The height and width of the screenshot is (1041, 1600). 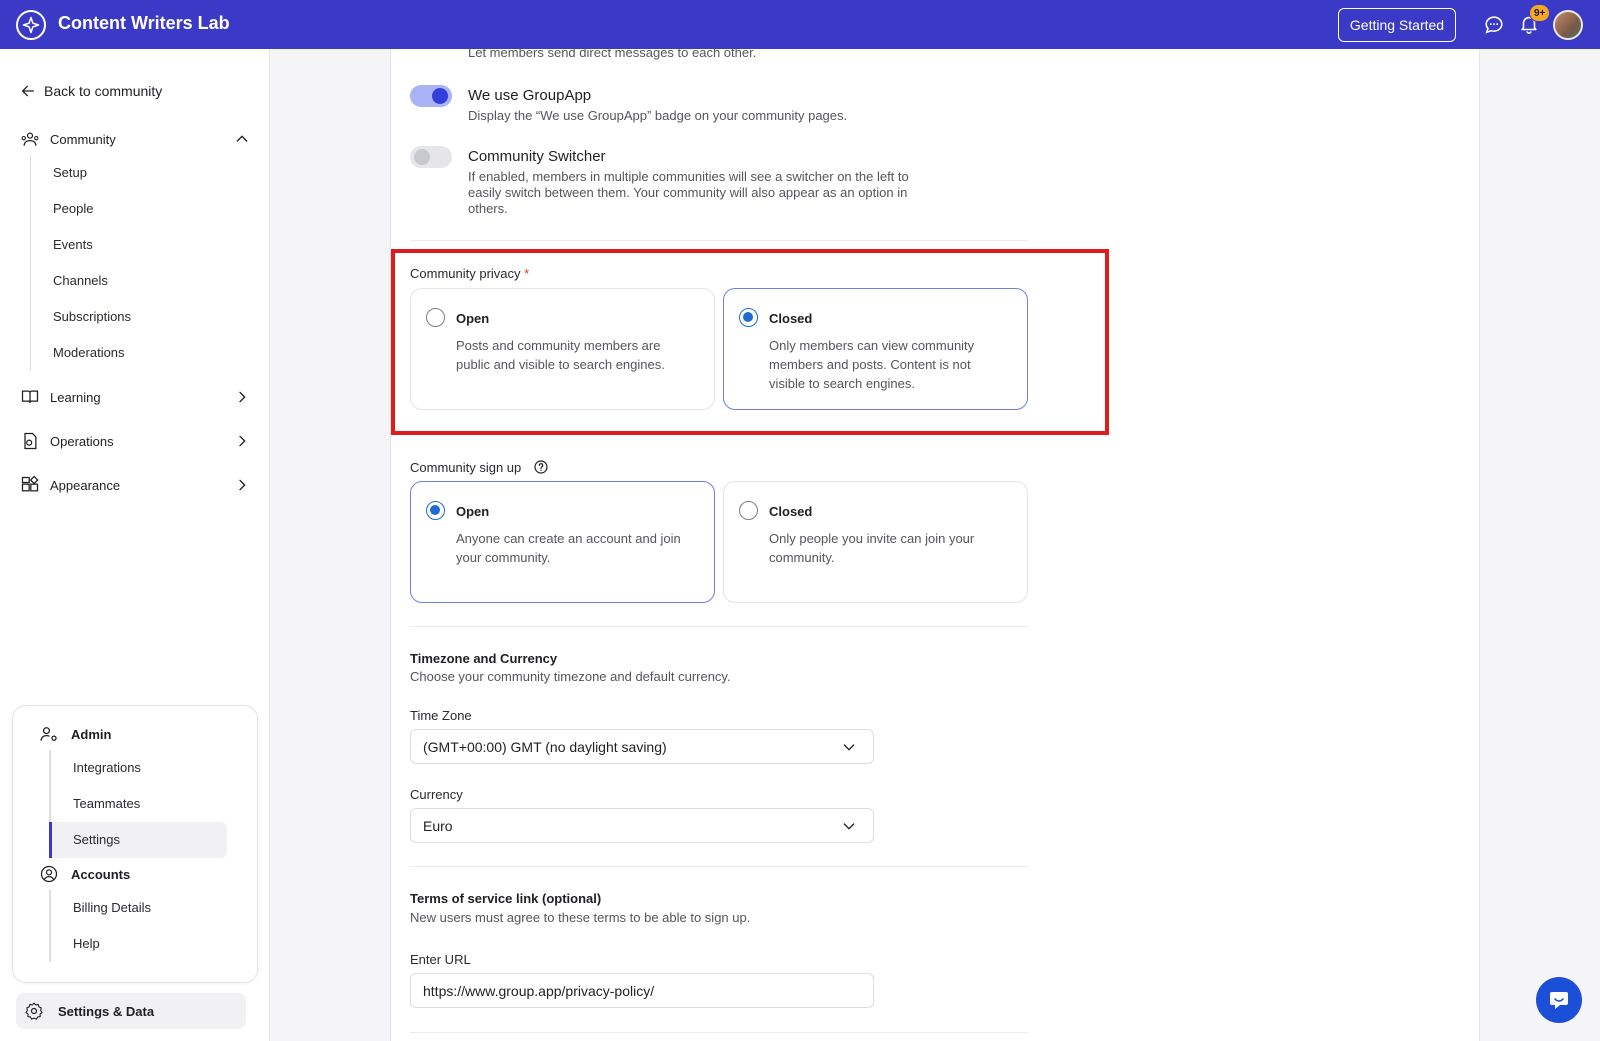 I want to click on groupapp-toggle, so click(x=431, y=96).